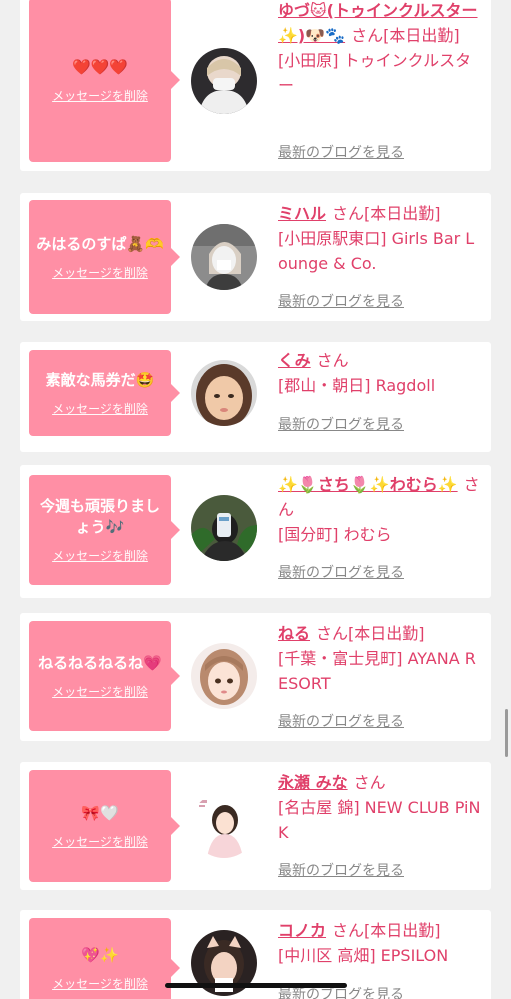 This screenshot has width=511, height=999. I want to click on cast-name-link: ミハル, so click(302, 213).